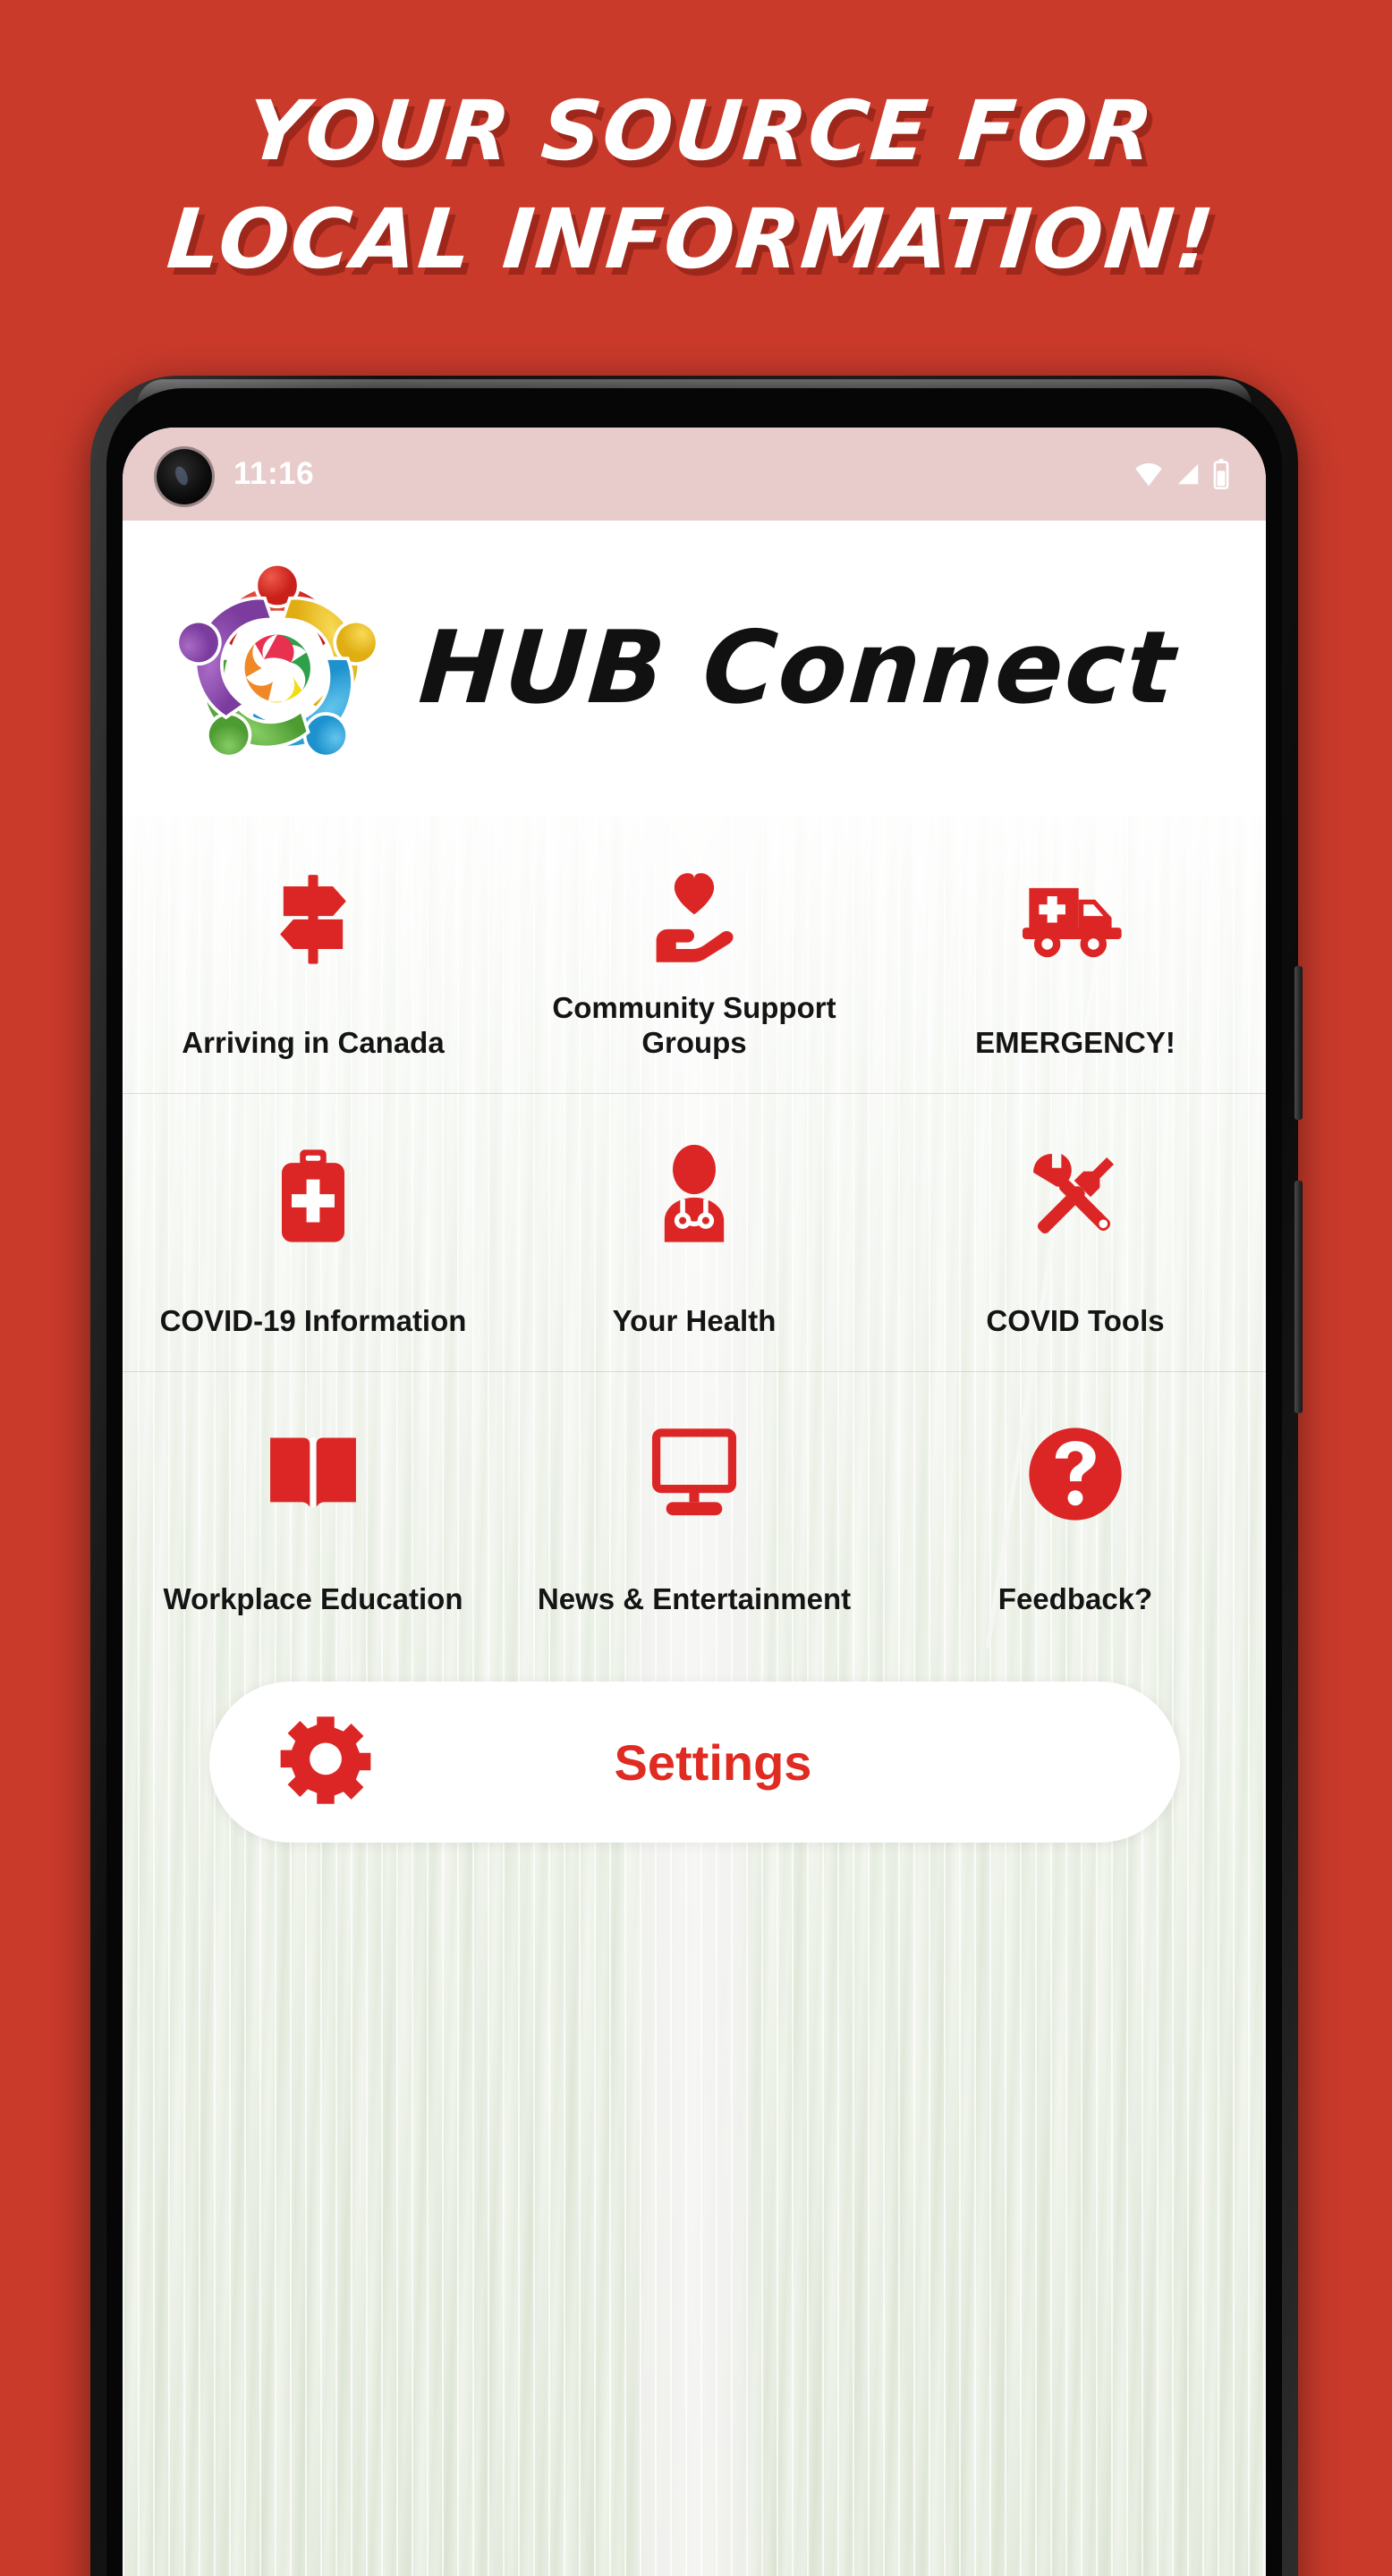 The image size is (1392, 2576). I want to click on gear-icon, so click(325, 1762).